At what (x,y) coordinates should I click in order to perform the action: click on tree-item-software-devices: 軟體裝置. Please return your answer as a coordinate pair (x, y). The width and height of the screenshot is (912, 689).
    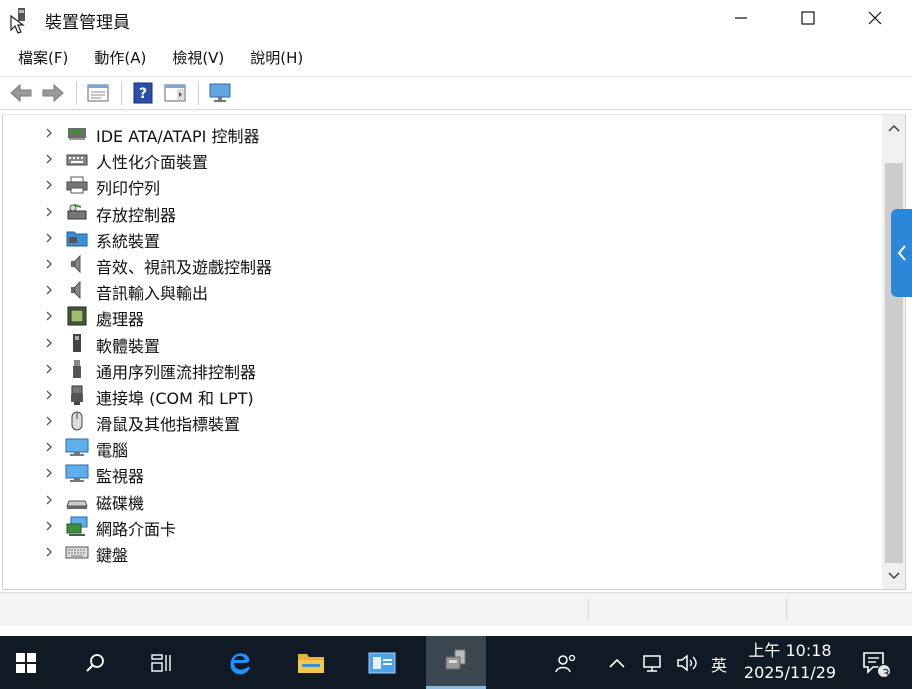
    Looking at the image, I should click on (443, 343).